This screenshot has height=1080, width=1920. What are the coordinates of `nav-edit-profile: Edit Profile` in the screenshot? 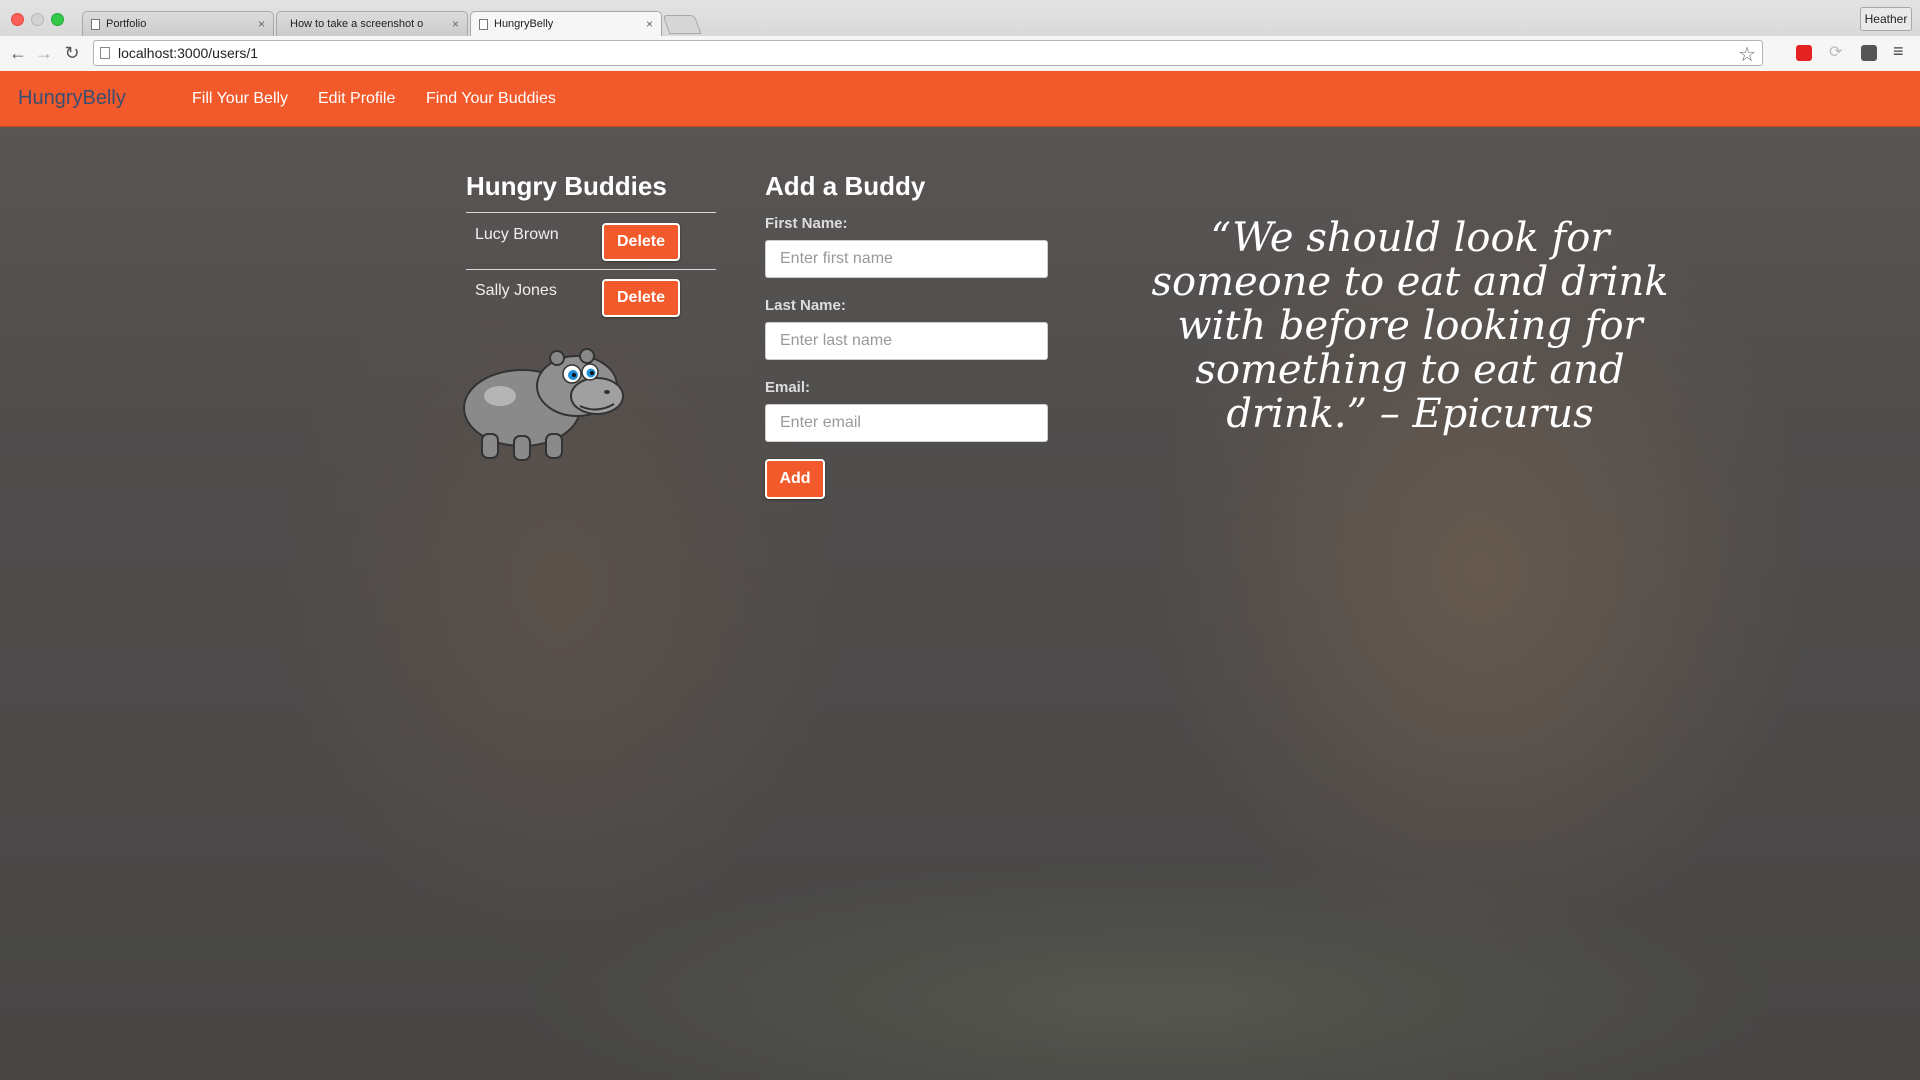 It's located at (356, 99).